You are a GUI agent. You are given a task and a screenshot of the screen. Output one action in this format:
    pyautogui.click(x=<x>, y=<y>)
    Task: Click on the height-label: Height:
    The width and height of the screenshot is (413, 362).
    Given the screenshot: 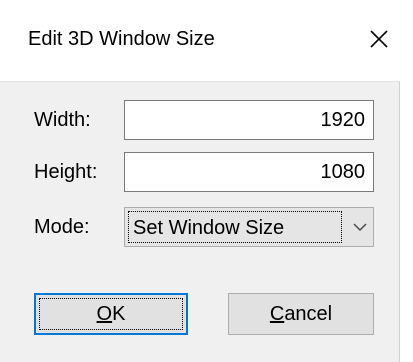 What is the action you would take?
    pyautogui.click(x=66, y=172)
    